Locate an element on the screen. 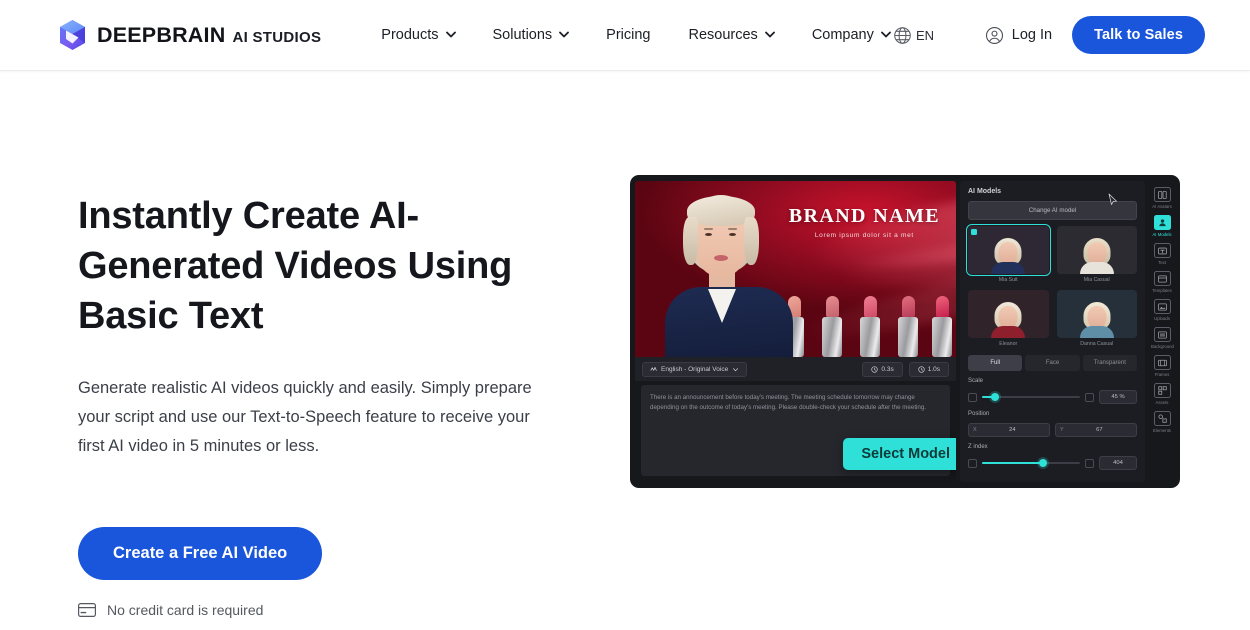 The width and height of the screenshot is (1250, 630). language-switcher: EN is located at coordinates (913, 35).